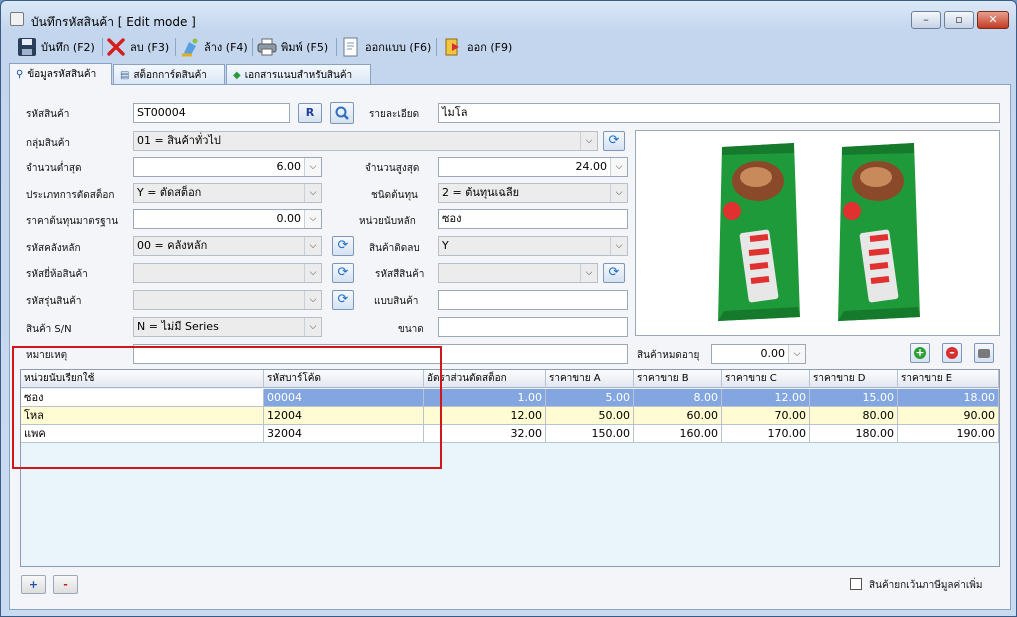  I want to click on cell-price-e: 90.00, so click(948, 416).